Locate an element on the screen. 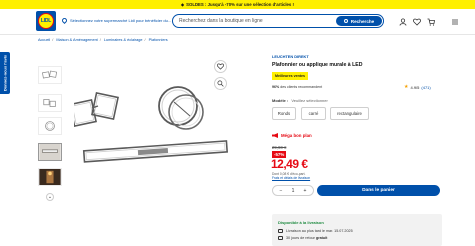  zoom-icon is located at coordinates (220, 83).